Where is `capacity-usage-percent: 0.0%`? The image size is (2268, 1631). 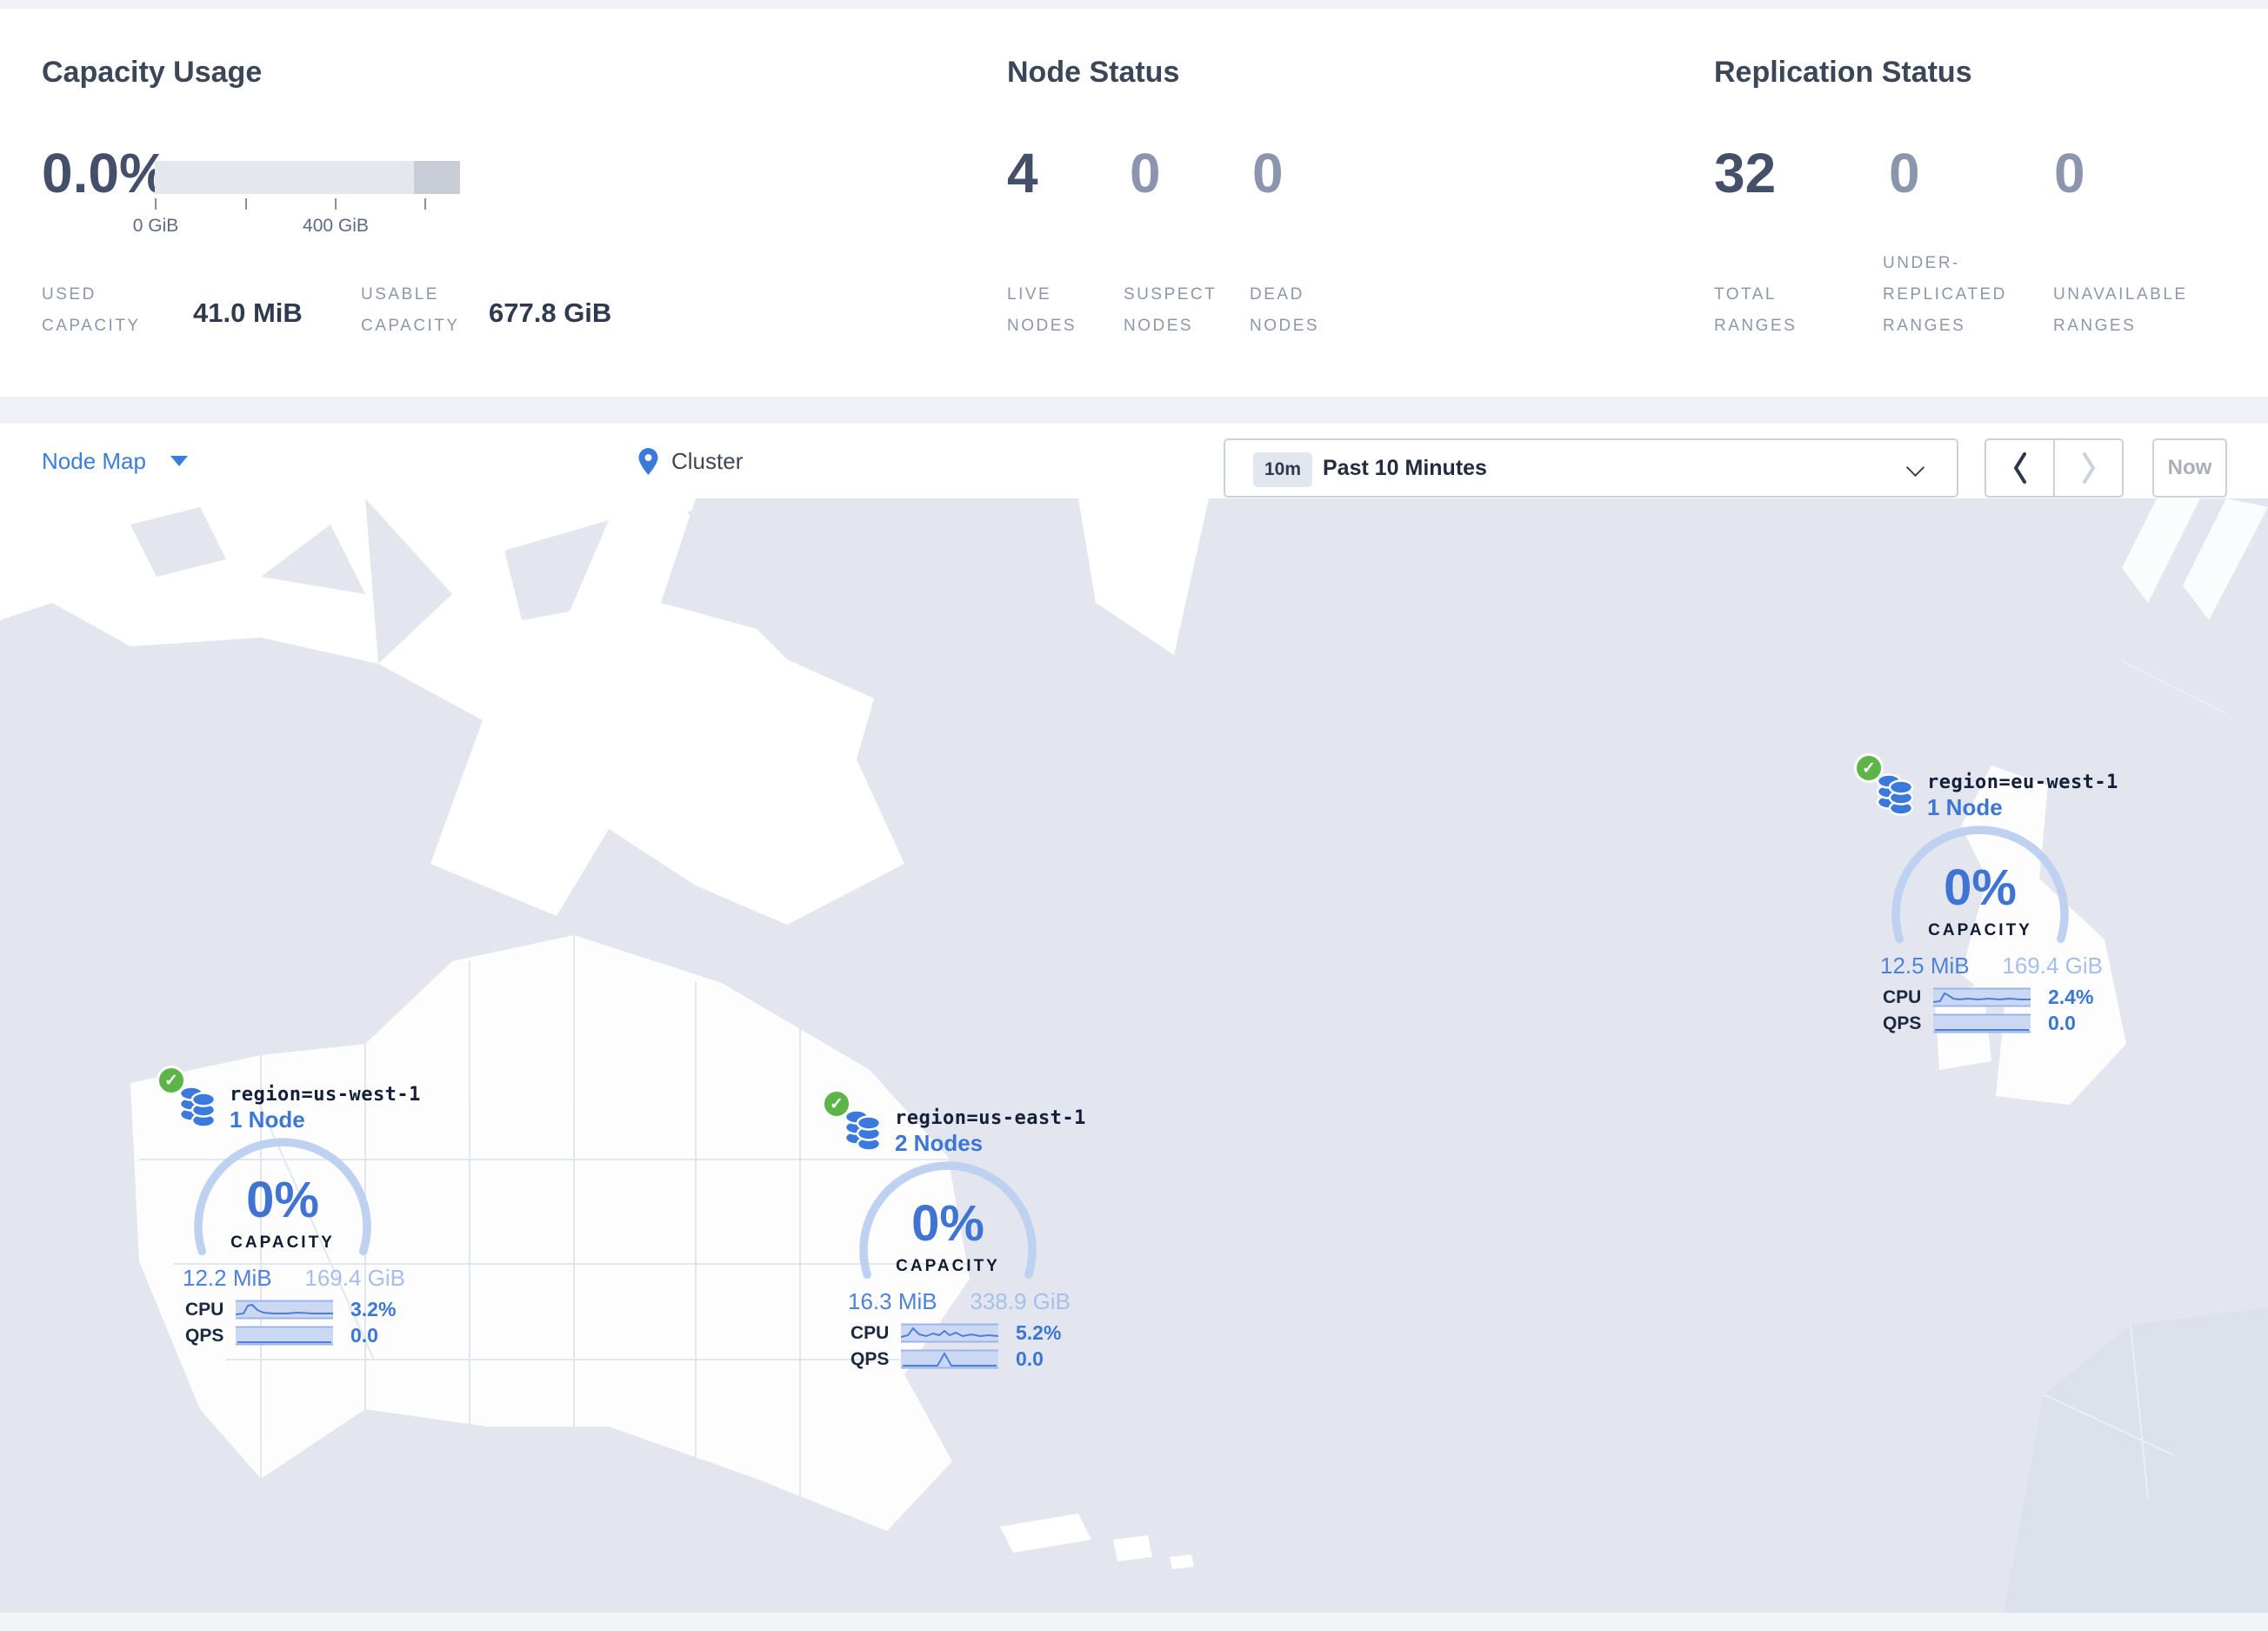
capacity-usage-percent: 0.0% is located at coordinates (105, 173).